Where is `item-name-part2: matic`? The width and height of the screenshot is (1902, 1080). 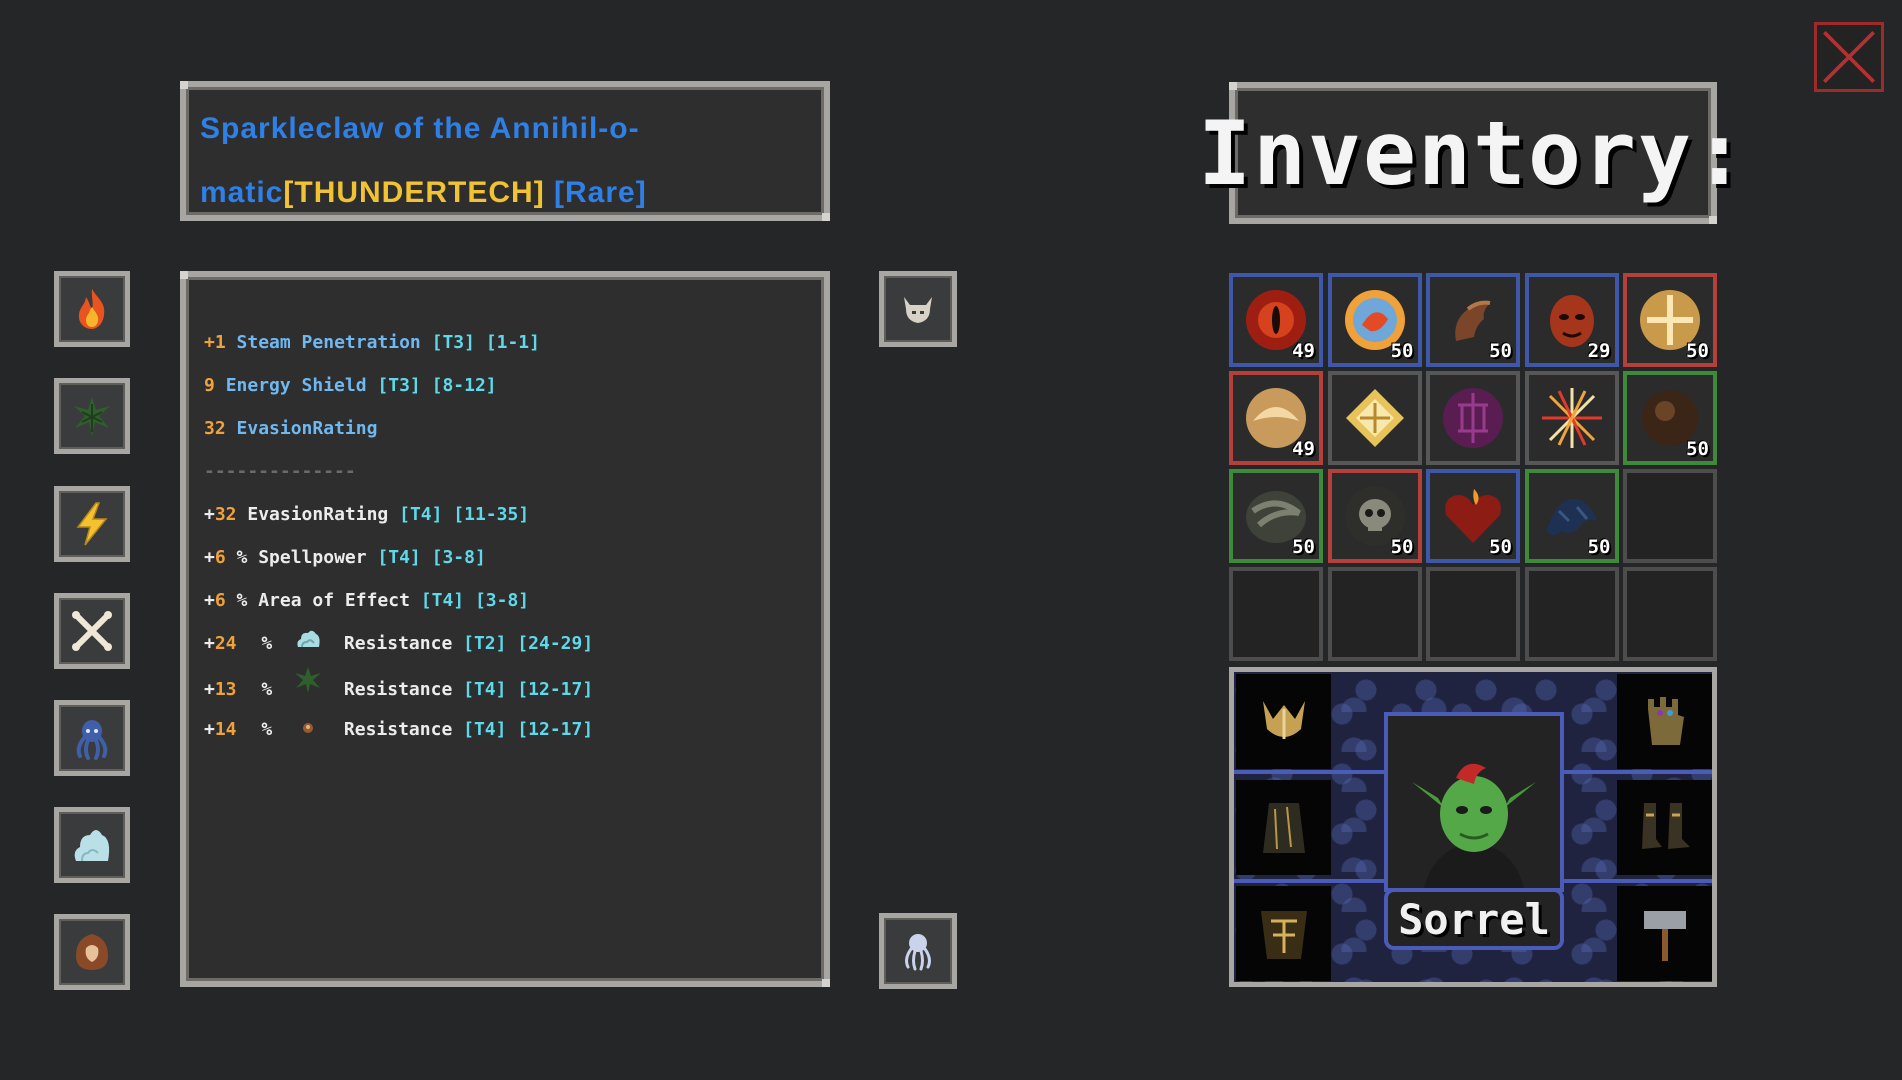
item-name-part2: matic is located at coordinates (242, 192).